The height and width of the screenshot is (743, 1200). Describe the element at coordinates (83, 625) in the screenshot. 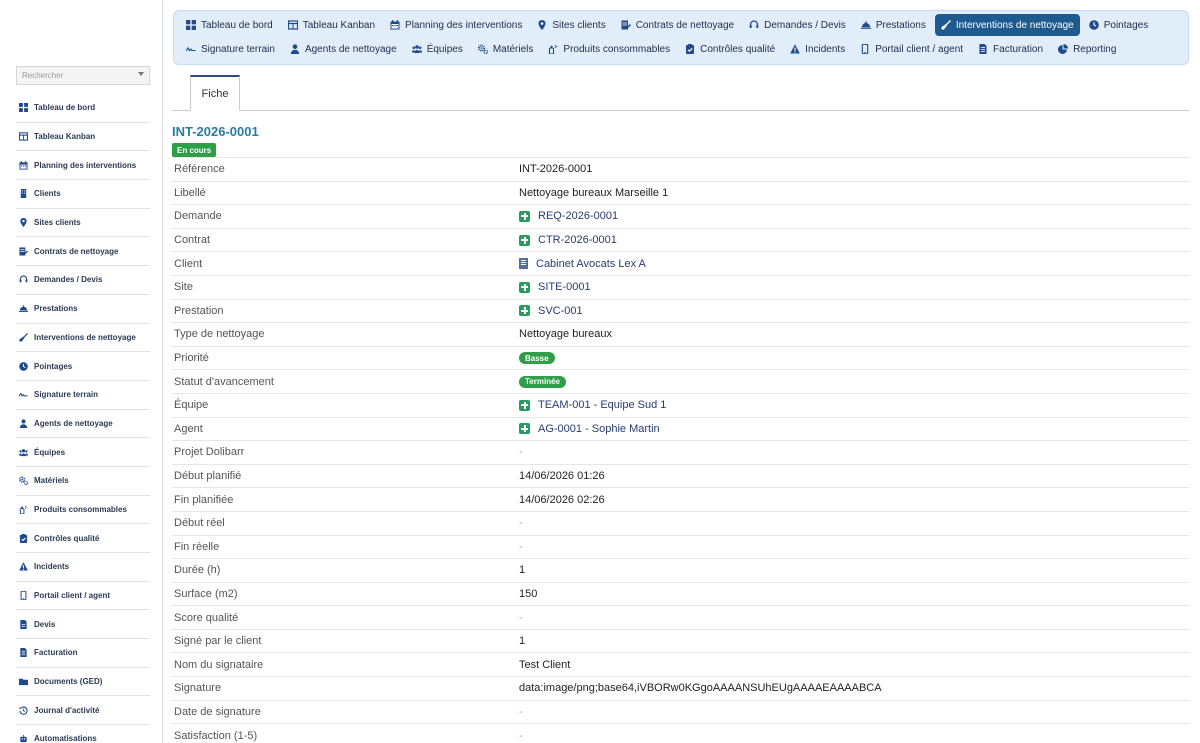

I see `sidebar-item-devis: Devis` at that location.